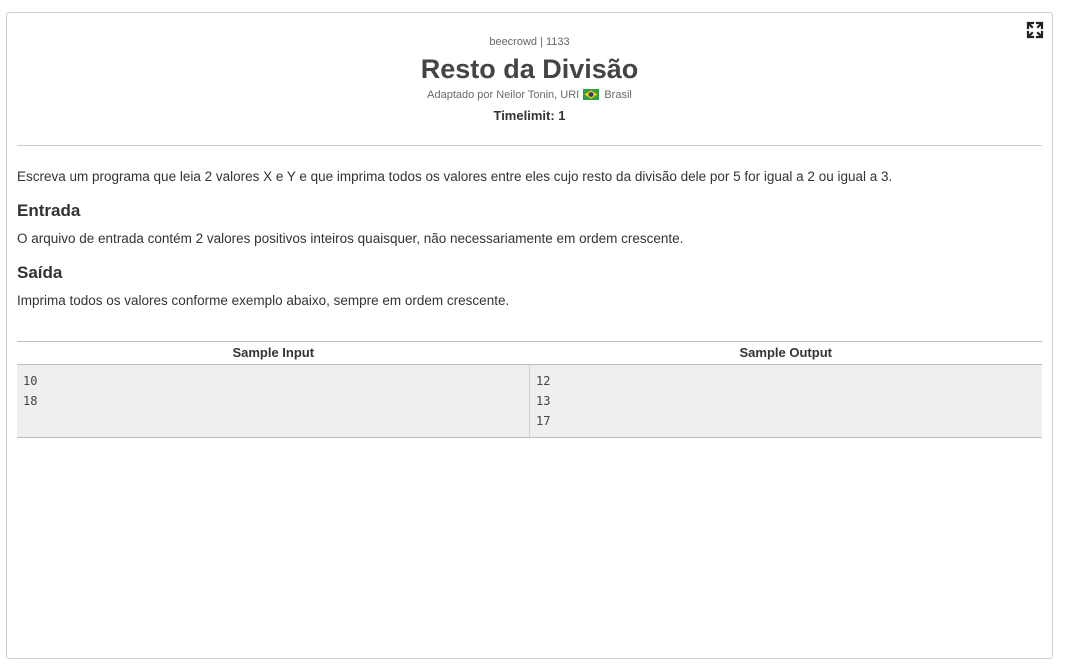  I want to click on sample-input-header: Sample Input, so click(273, 352).